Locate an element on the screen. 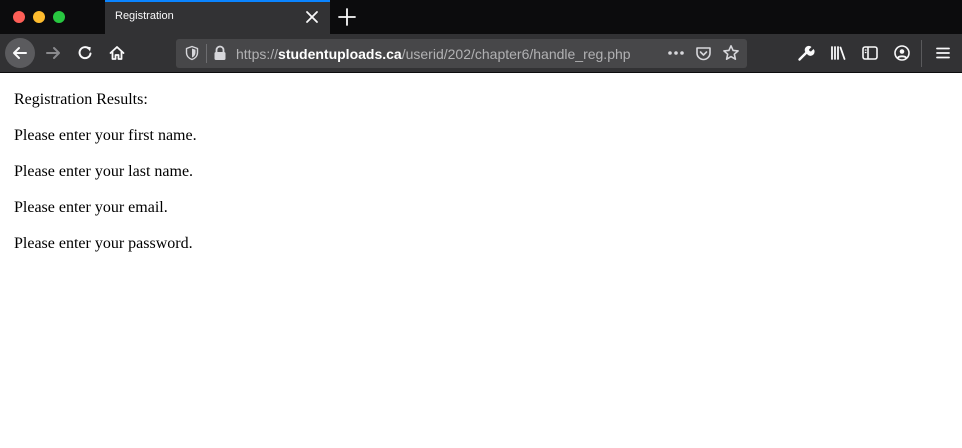 The height and width of the screenshot is (448, 962). lock-icon is located at coordinates (220, 53).